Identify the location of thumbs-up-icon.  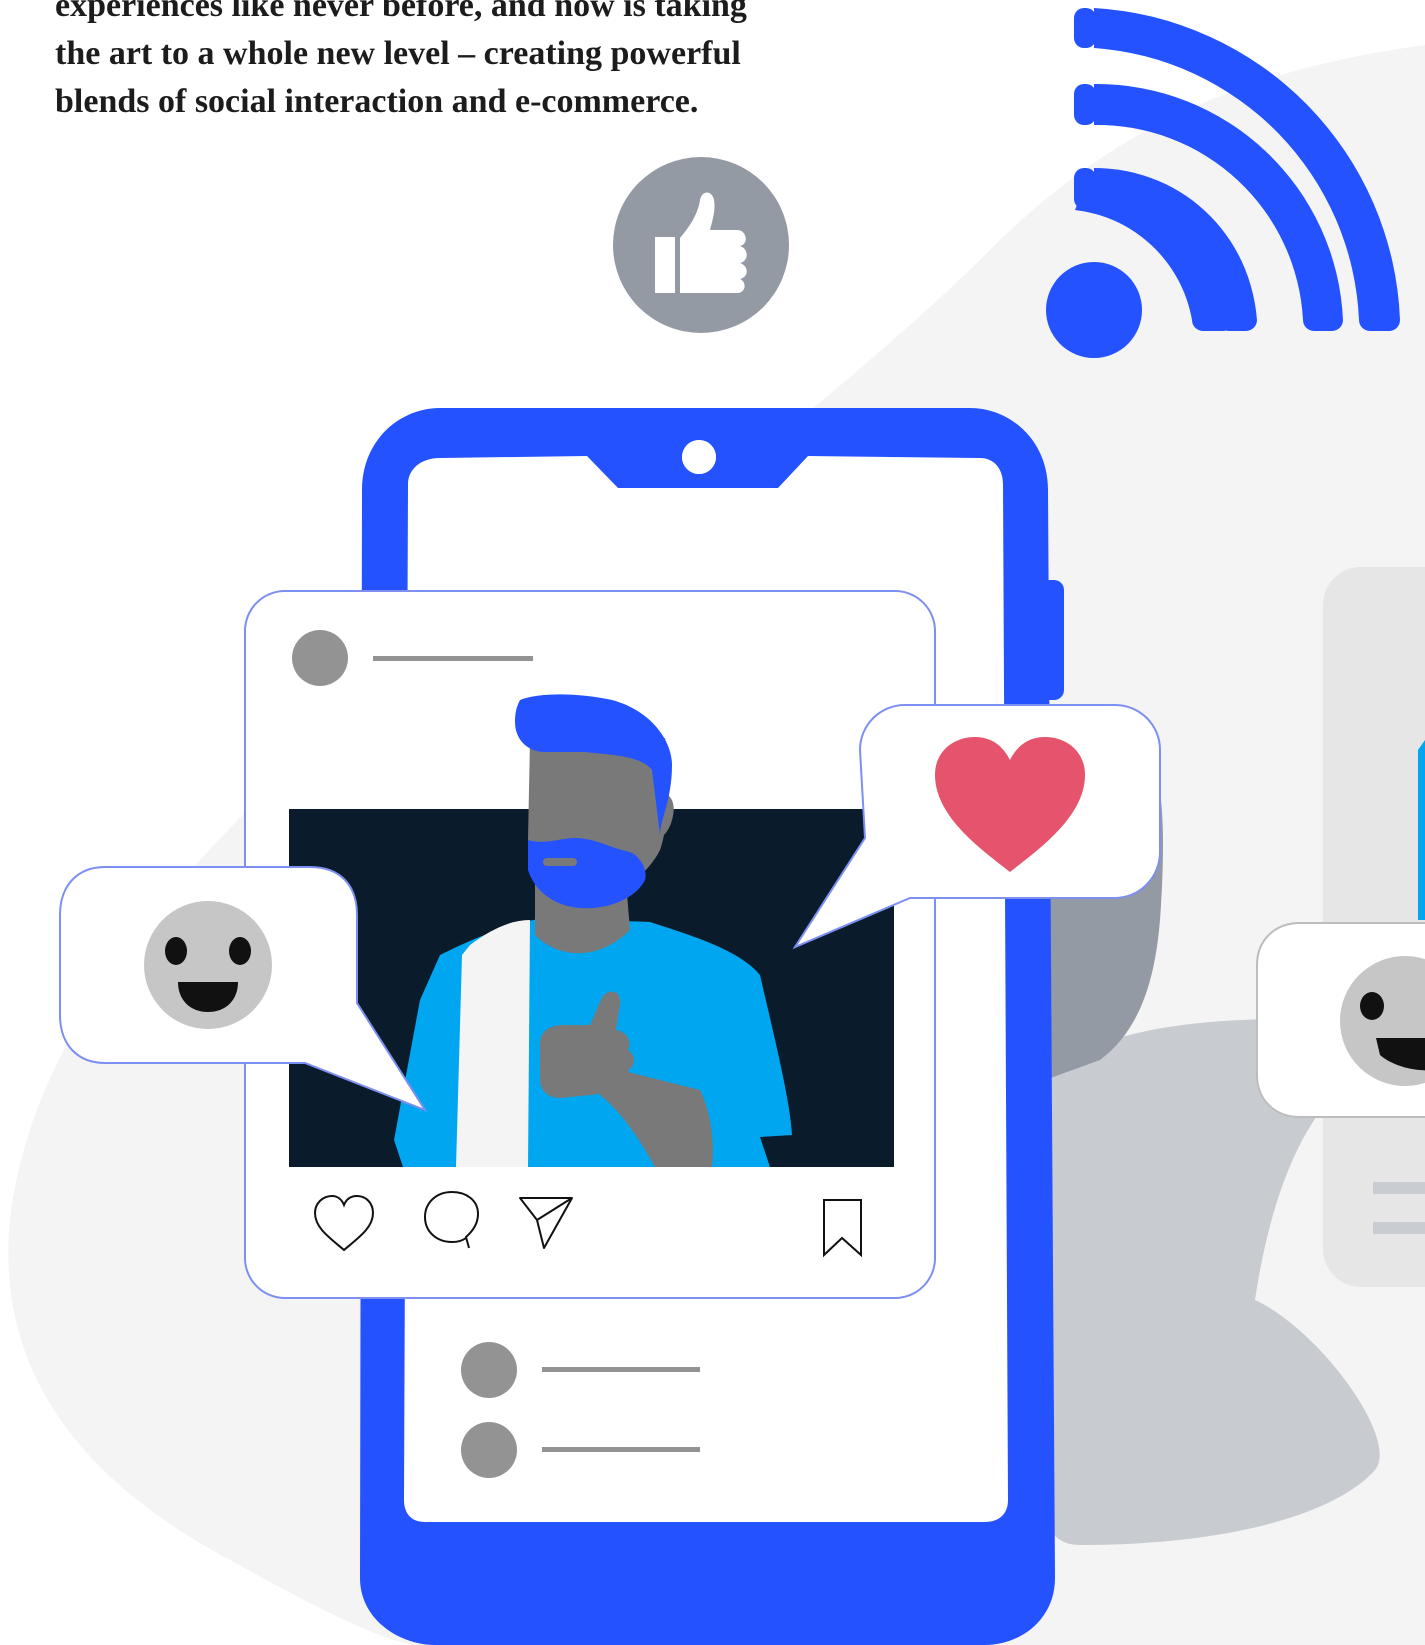
(701, 245).